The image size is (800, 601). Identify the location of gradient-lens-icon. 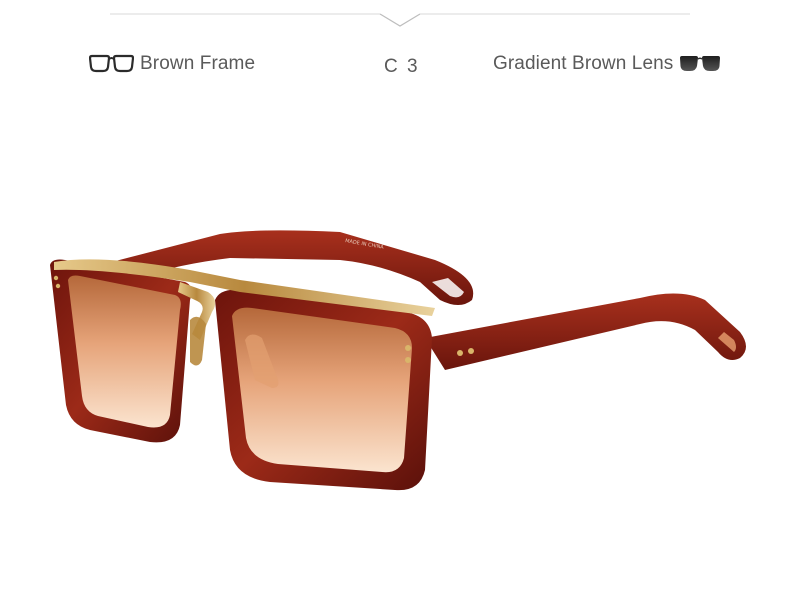
(700, 63).